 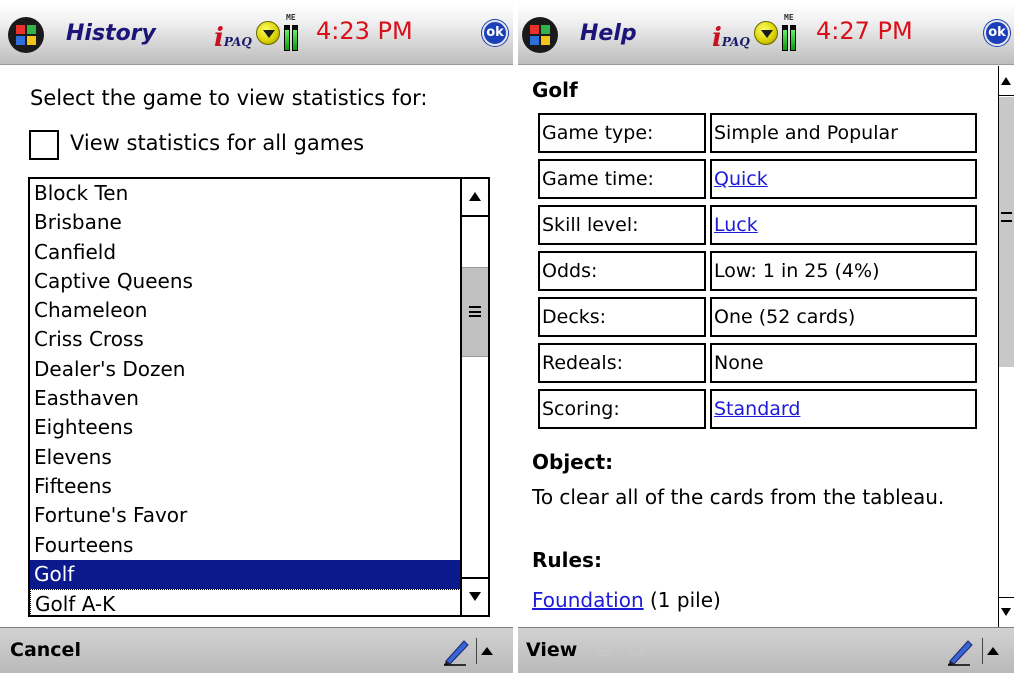 I want to click on help-scrollbar, so click(x=1006, y=346).